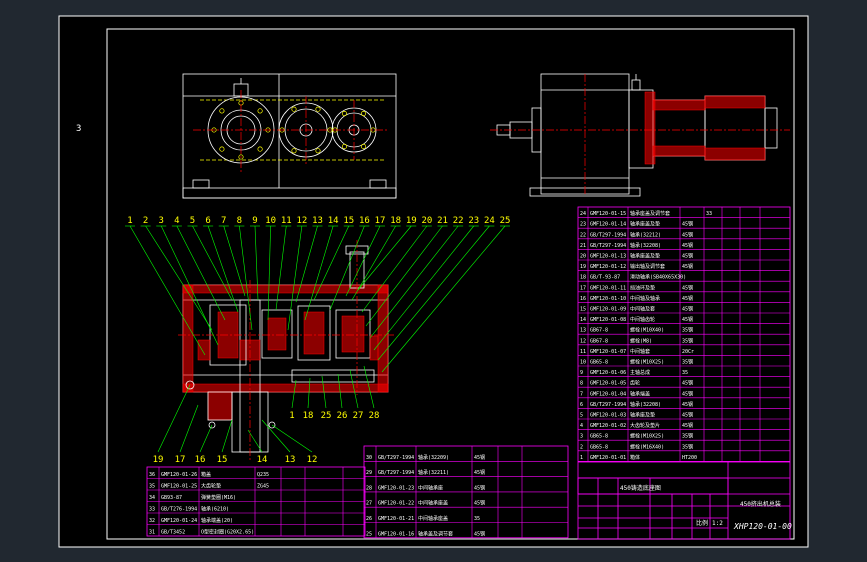  Describe the element at coordinates (380, 221) in the screenshot. I see `callout-17: 17` at that location.